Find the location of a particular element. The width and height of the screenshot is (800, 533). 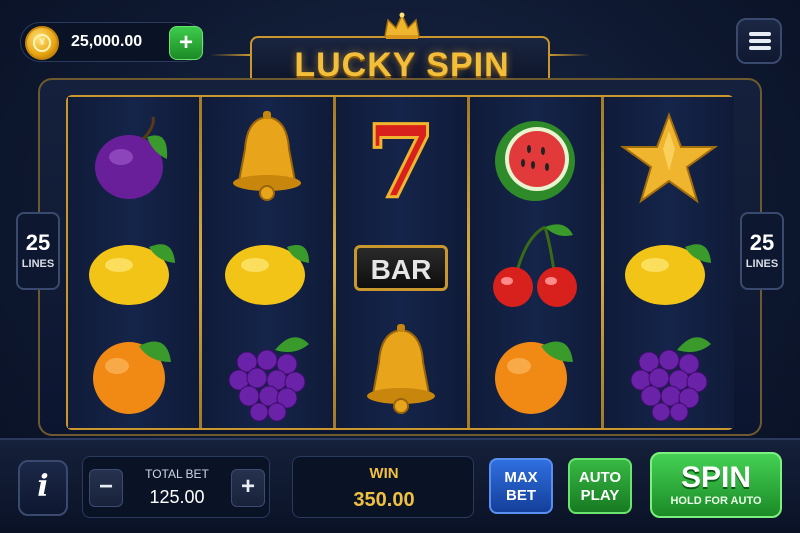

reel-3: 7 BAR is located at coordinates (401, 262).